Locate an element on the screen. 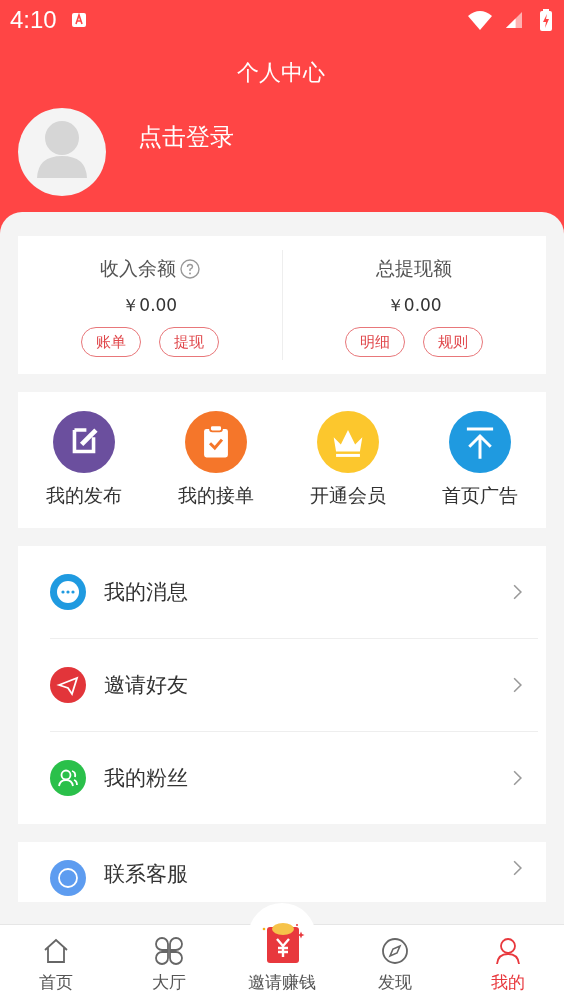 The image size is (564, 1004). help-icon is located at coordinates (189, 269).